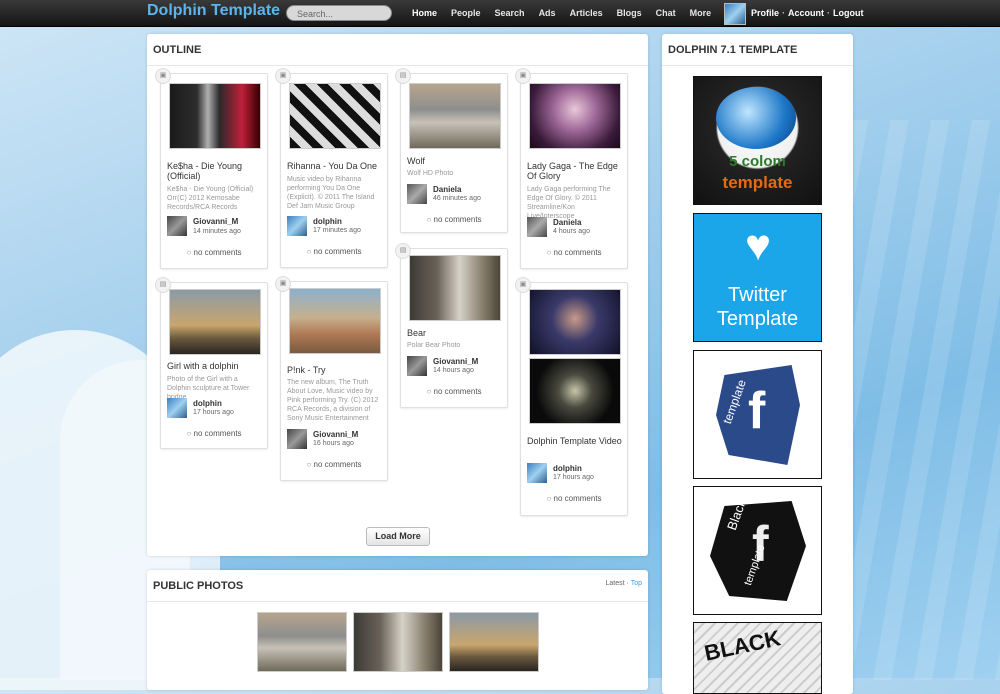 This screenshot has width=1000, height=694. I want to click on card-title: Bear, so click(455, 333).